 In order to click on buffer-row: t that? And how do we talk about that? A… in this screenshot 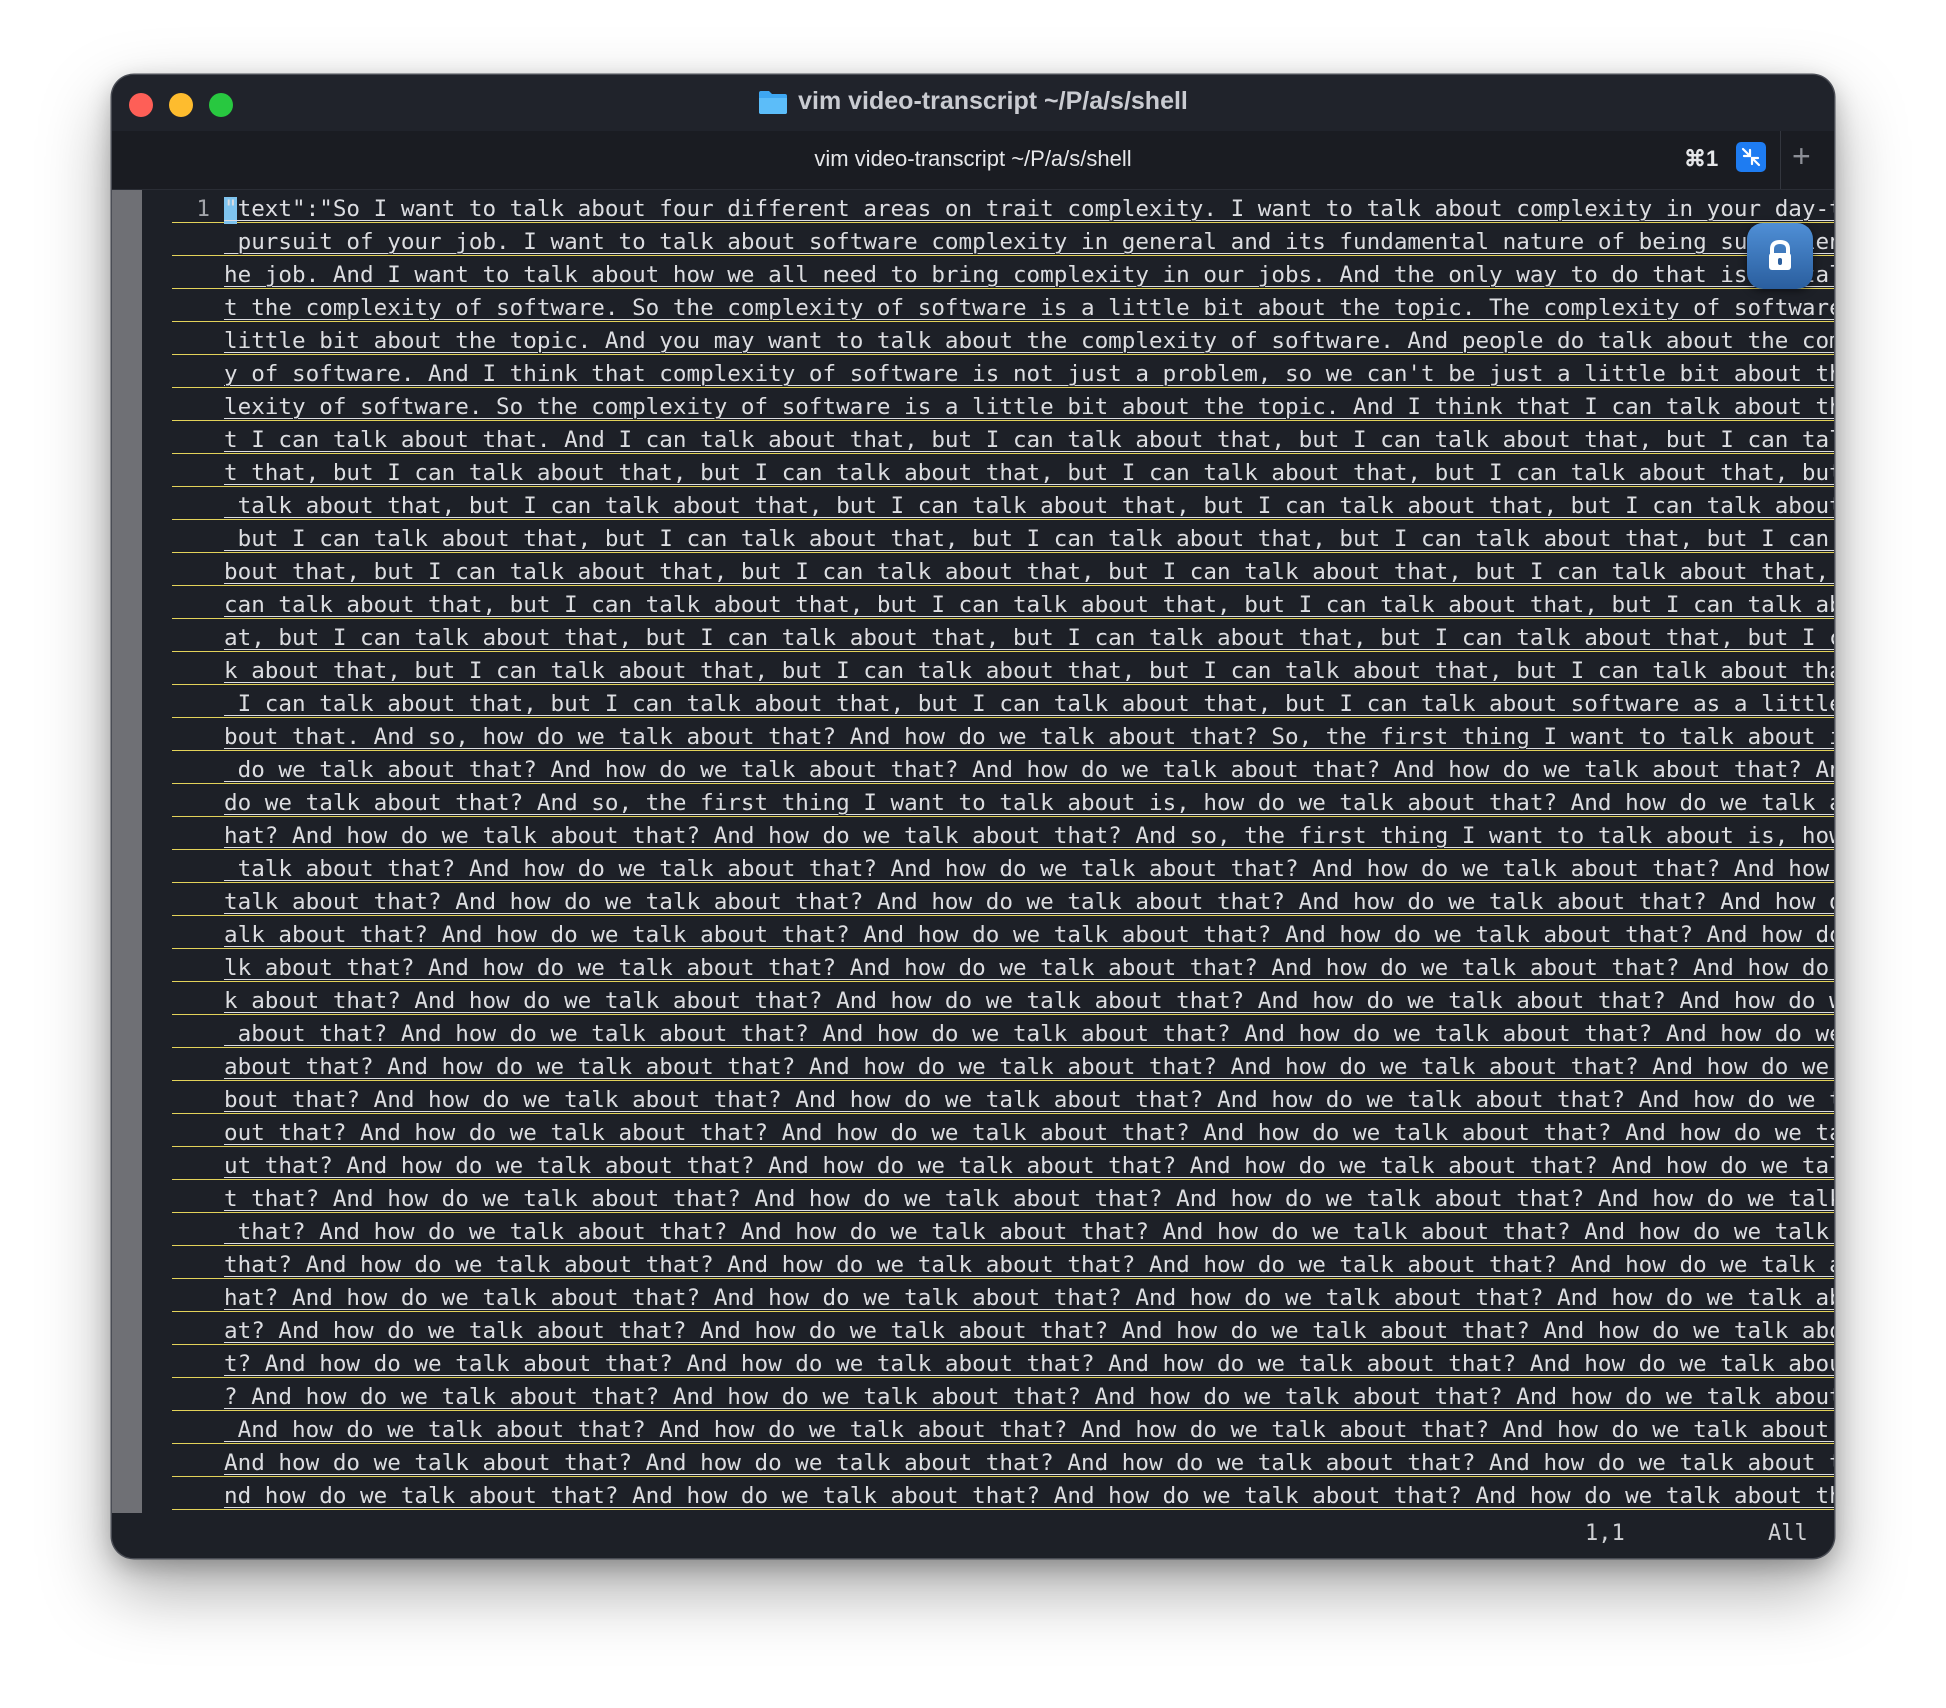, I will do `click(1003, 1199)`.